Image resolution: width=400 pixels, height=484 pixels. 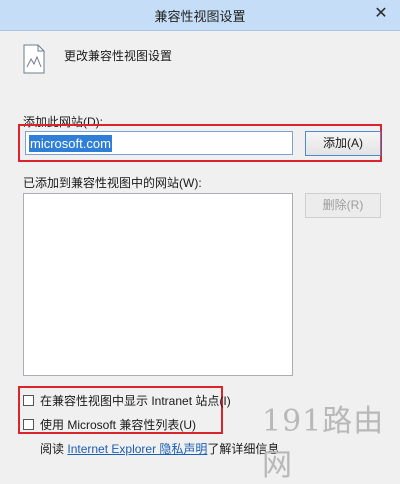 What do you see at coordinates (52, 449) in the screenshot?
I see `footer-prefix: 阅读` at bounding box center [52, 449].